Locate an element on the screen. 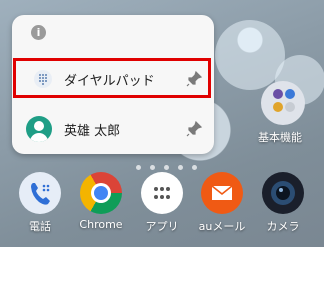 The height and width of the screenshot is (304, 324). phone-icon is located at coordinates (40, 193).